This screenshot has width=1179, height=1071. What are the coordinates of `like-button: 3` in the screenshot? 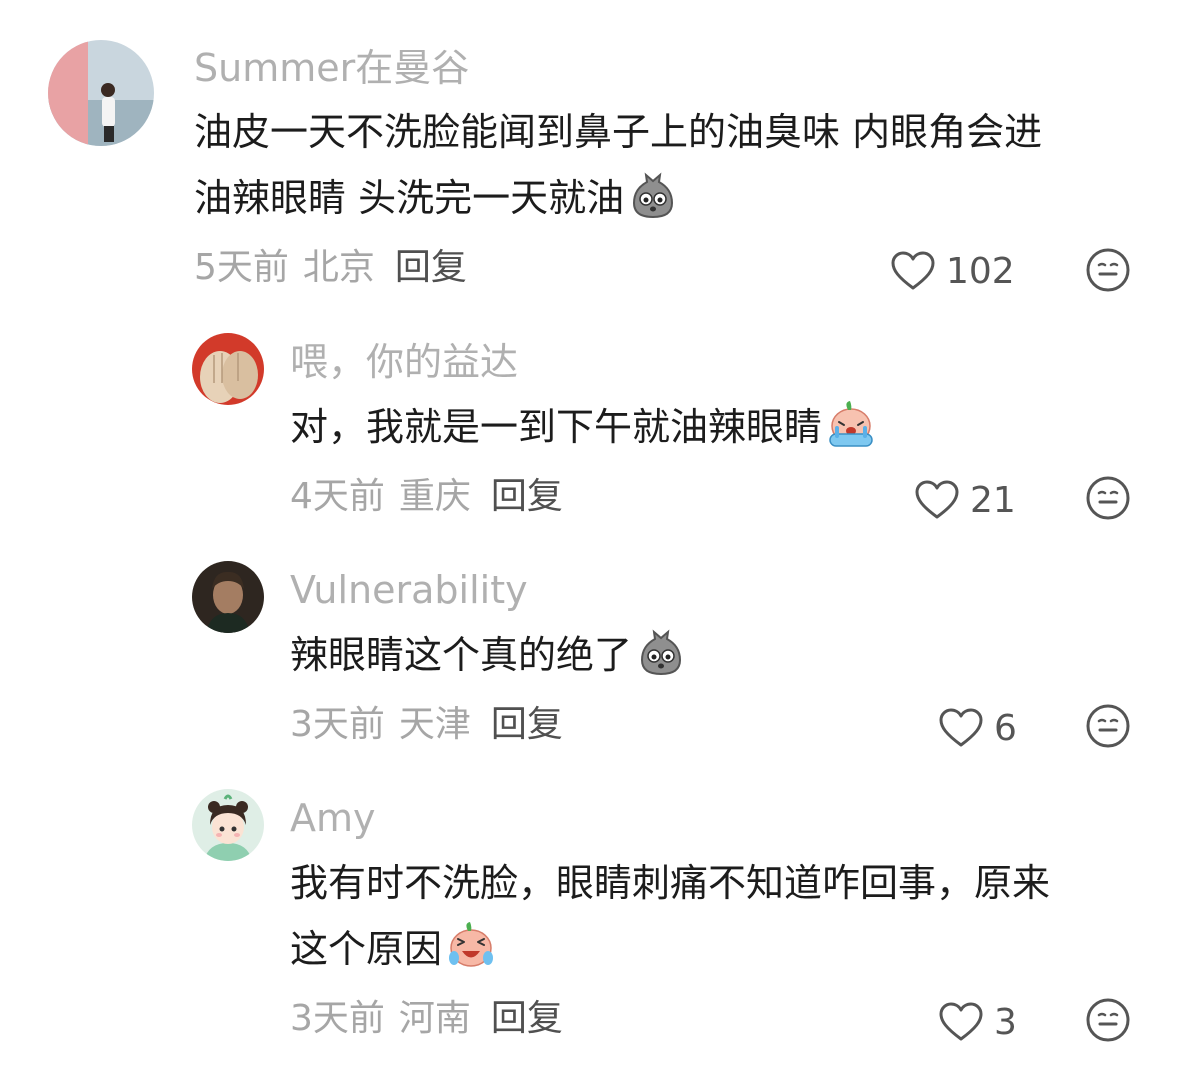 It's located at (977, 1022).